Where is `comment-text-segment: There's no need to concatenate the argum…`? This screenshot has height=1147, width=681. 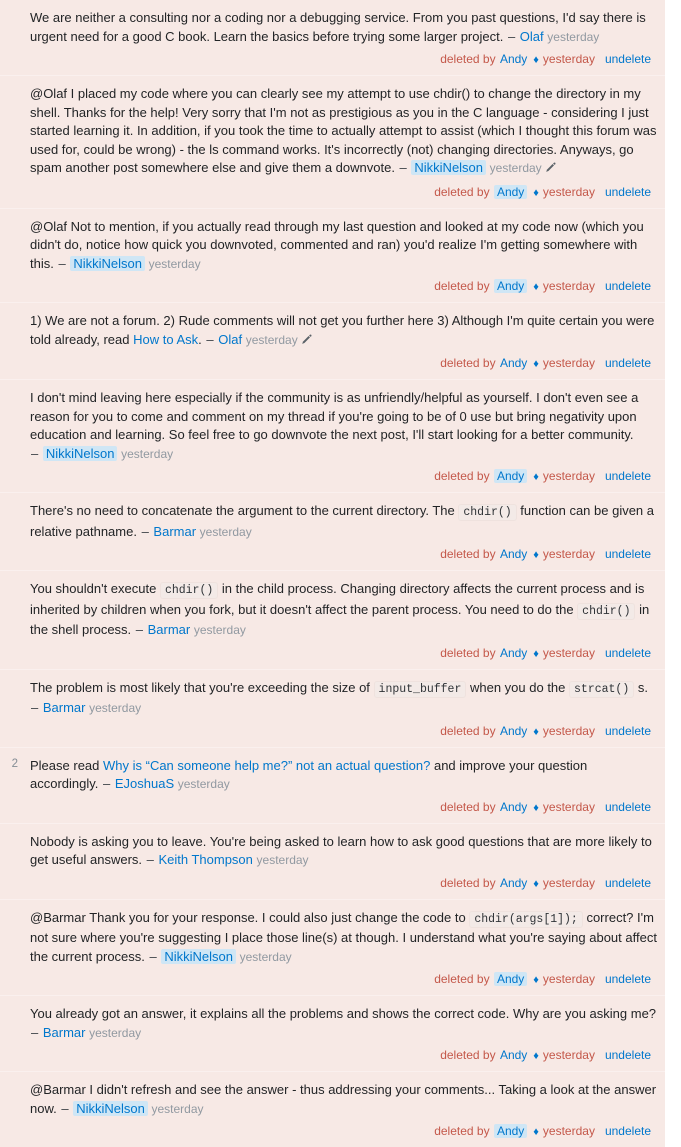 comment-text-segment: There's no need to concatenate the argum… is located at coordinates (244, 510).